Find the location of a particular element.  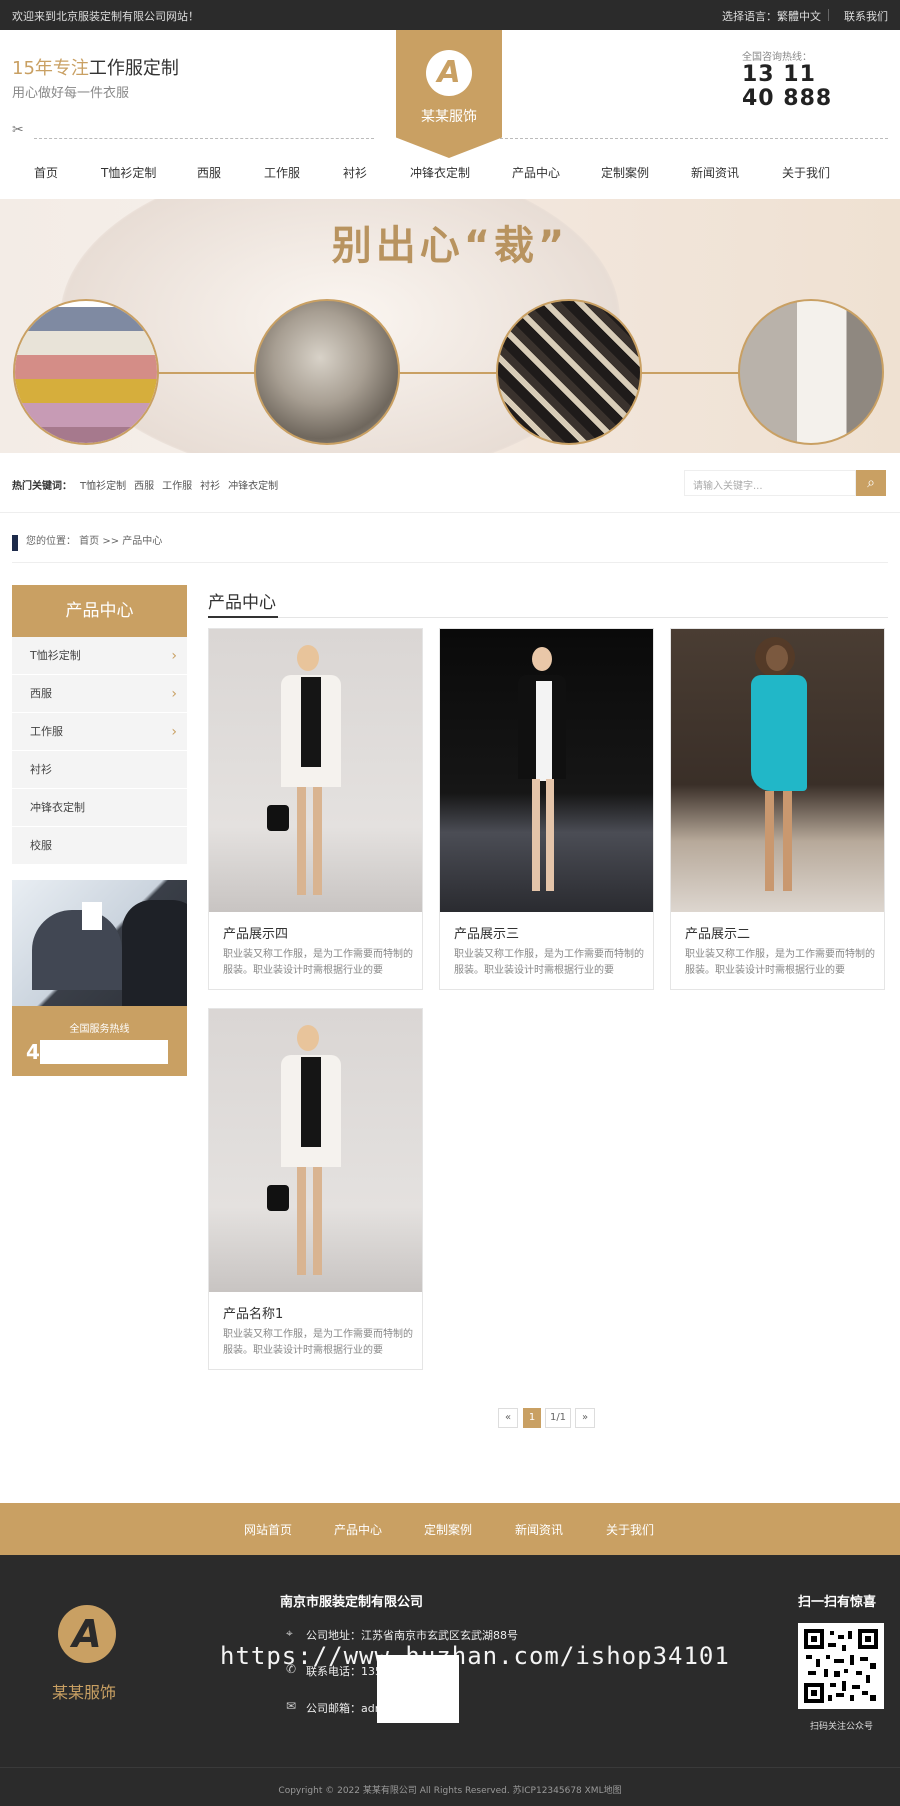

nav-item-products: 产品中心 is located at coordinates (536, 172).